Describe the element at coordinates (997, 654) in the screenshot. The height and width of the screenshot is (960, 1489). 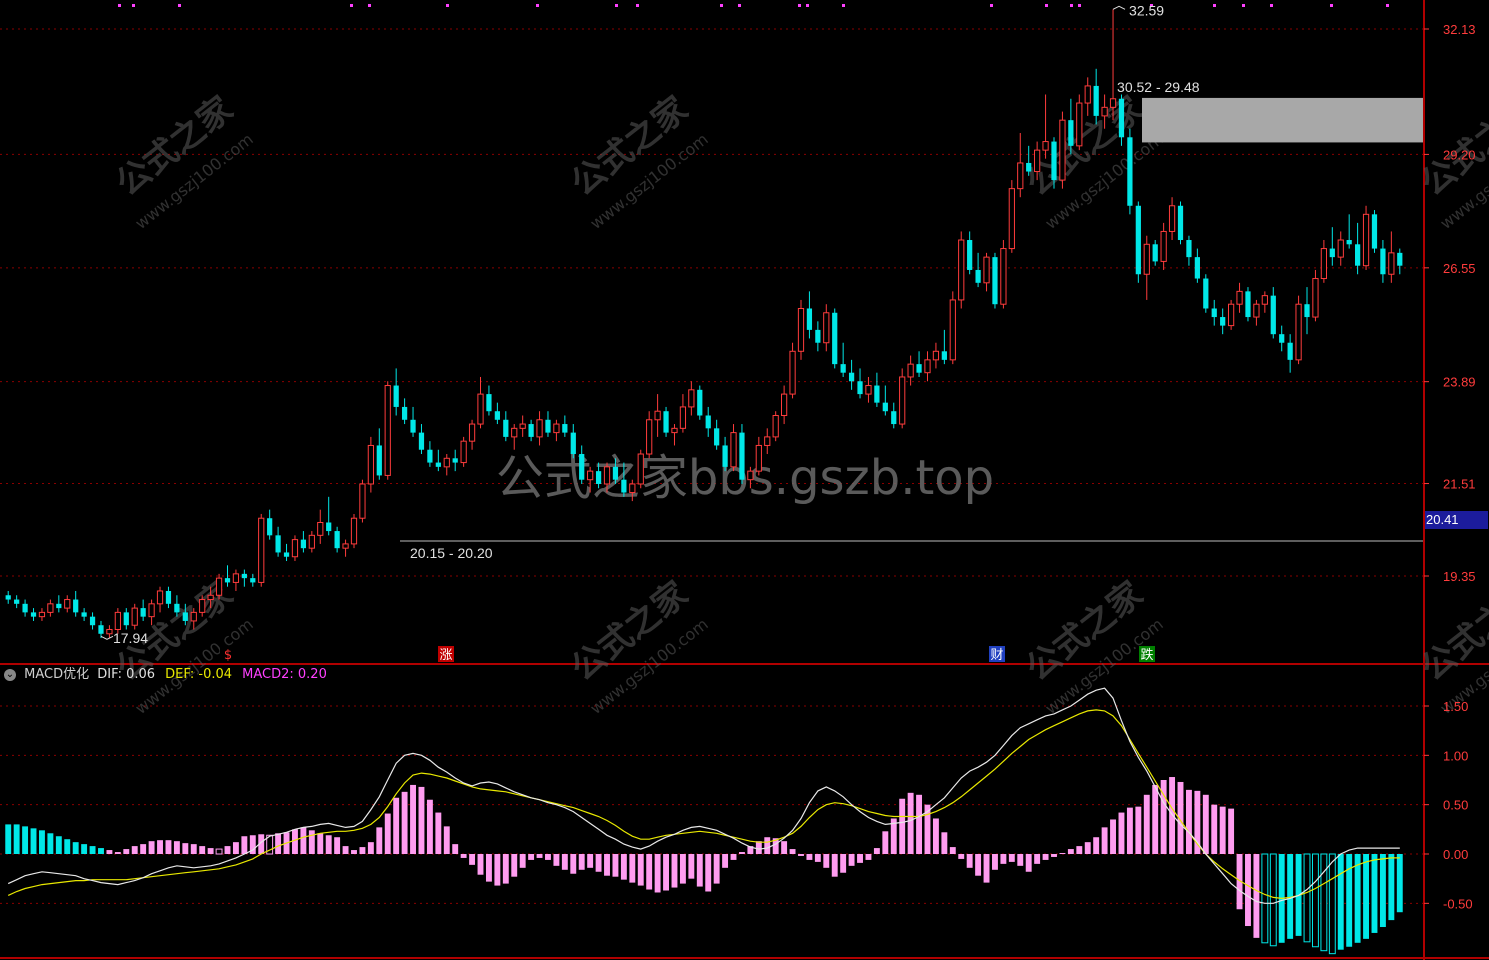
I see `event-marker: 财` at that location.